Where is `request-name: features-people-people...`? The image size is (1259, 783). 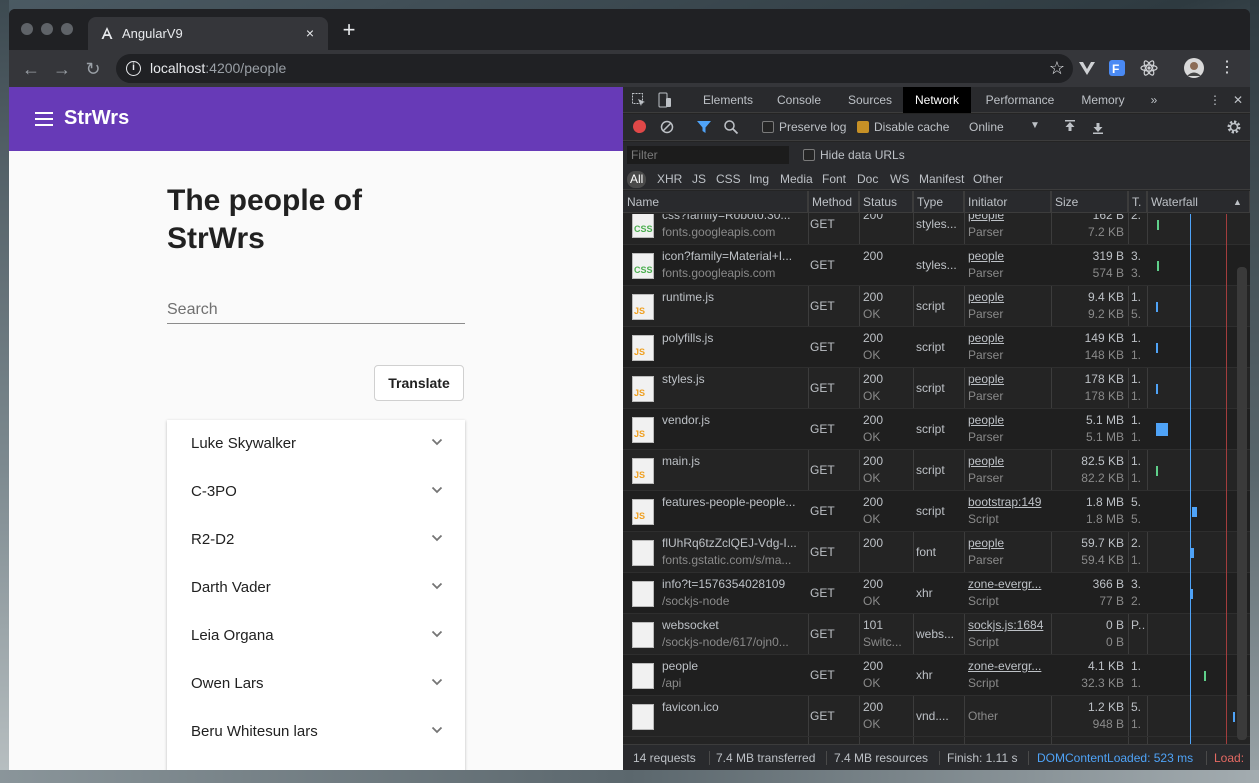
request-name: features-people-people... is located at coordinates (733, 502).